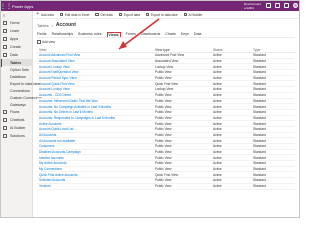  What do you see at coordinates (6, 6) in the screenshot?
I see `waffle-icon: ⋮⋮` at bounding box center [6, 6].